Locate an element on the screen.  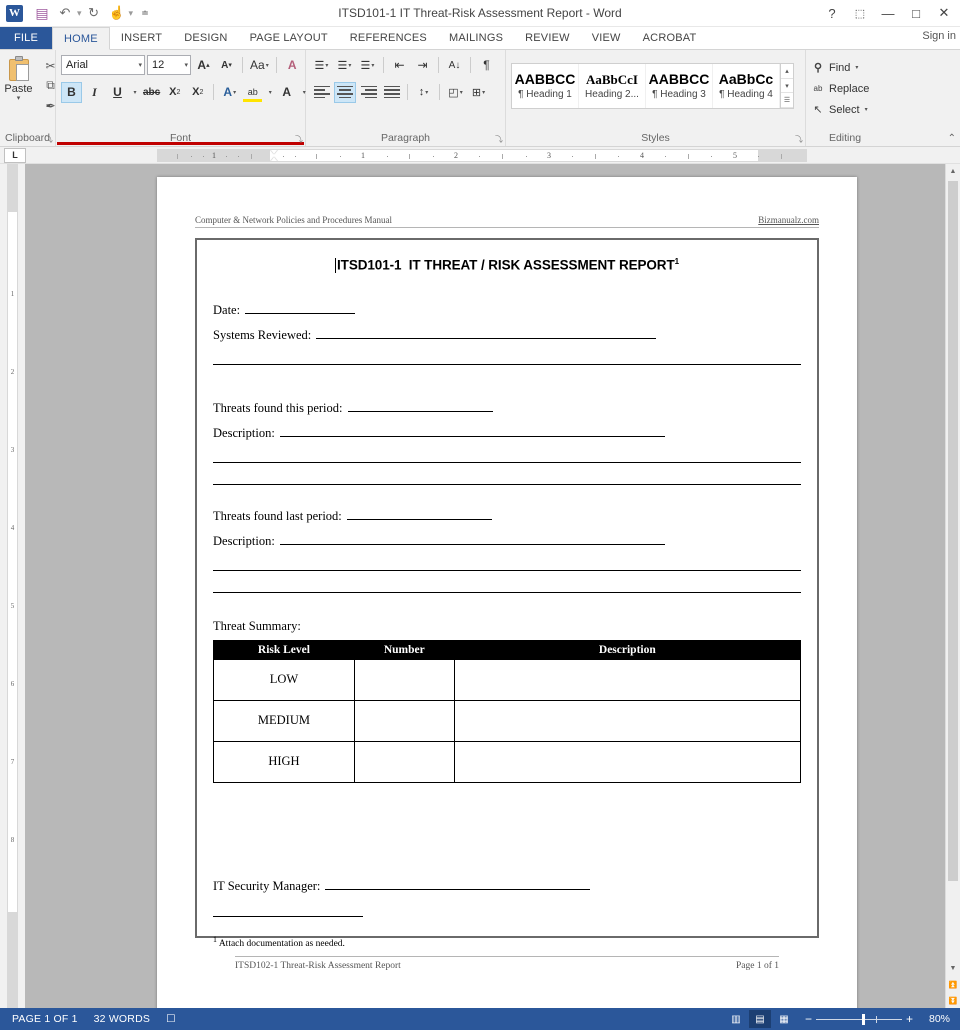
field-date: Date: is located at coordinates (507, 309).